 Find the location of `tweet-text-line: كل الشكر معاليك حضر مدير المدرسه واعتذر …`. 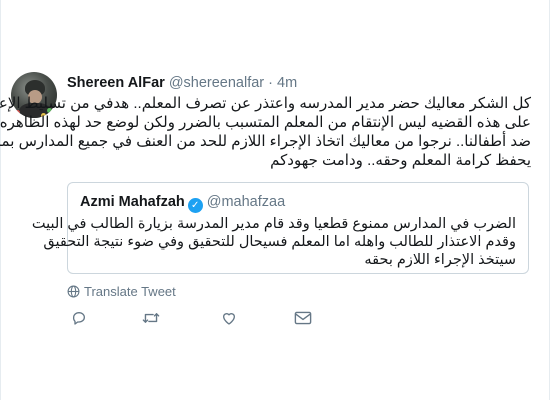

tweet-text-line: كل الشكر معاليك حضر مدير المدرسه واعتذر … is located at coordinates (265, 103).